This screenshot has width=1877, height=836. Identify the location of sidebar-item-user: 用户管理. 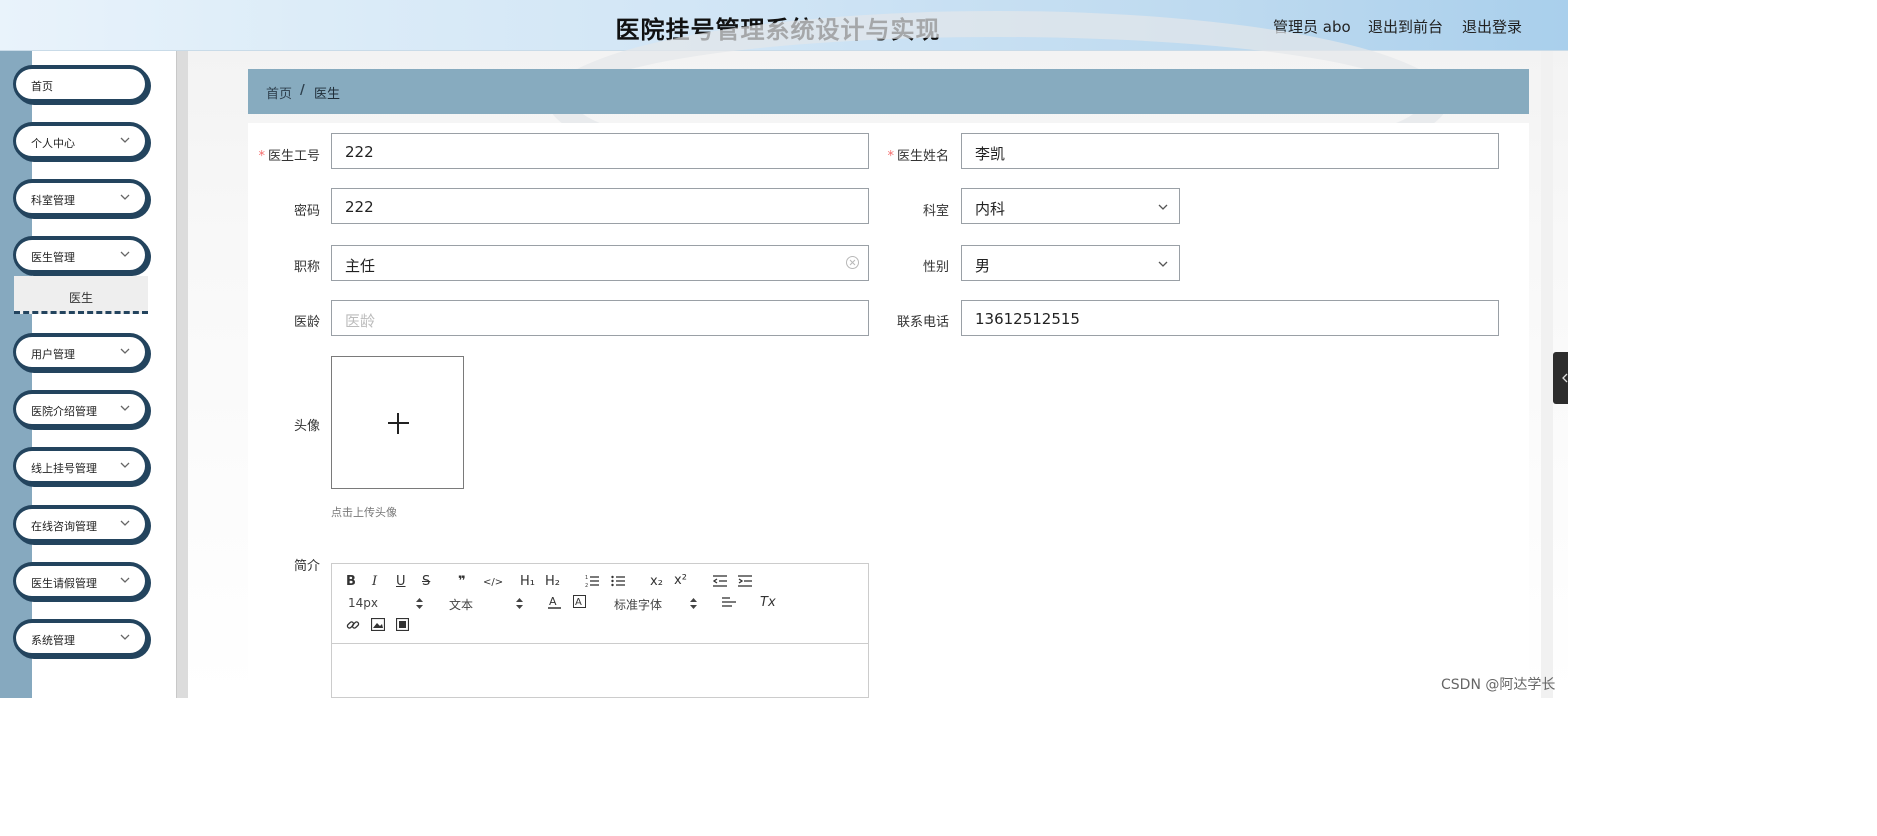
(81, 352).